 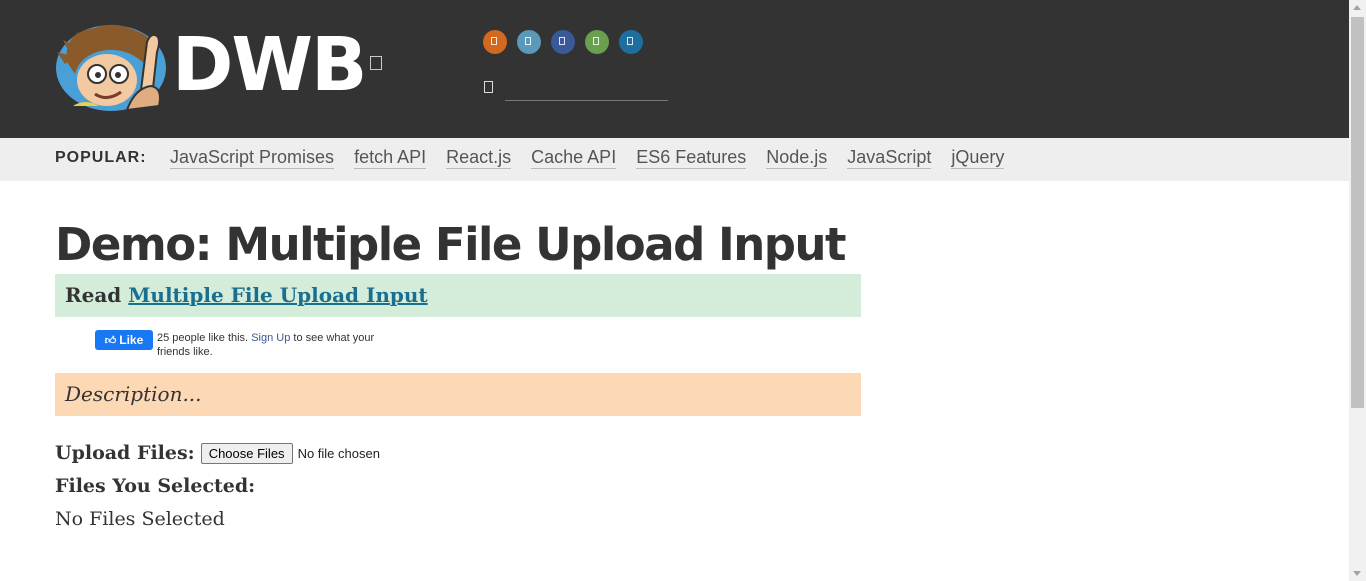 I want to click on popular-link: ES6 Features, so click(x=691, y=158).